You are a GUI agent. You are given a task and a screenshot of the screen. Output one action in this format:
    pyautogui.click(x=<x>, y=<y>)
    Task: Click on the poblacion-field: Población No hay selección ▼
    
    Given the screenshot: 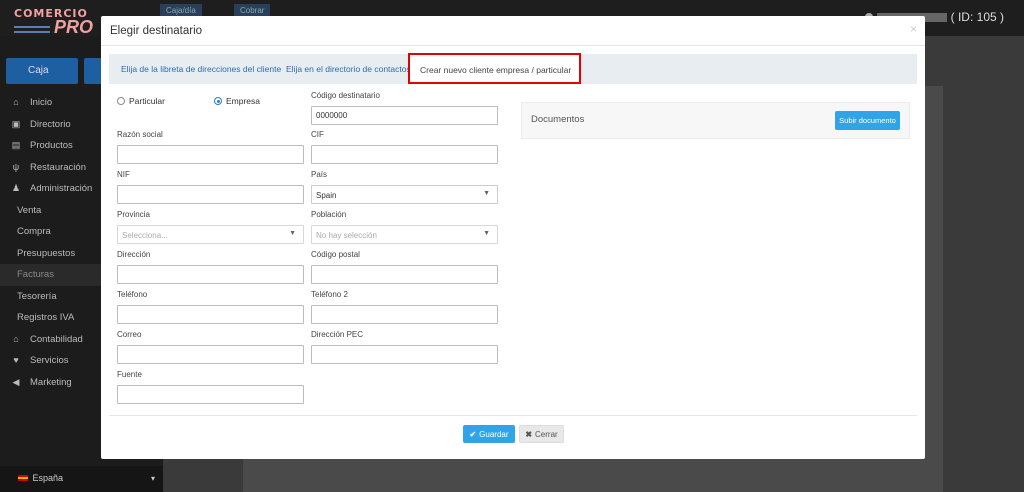 What is the action you would take?
    pyautogui.click(x=404, y=227)
    